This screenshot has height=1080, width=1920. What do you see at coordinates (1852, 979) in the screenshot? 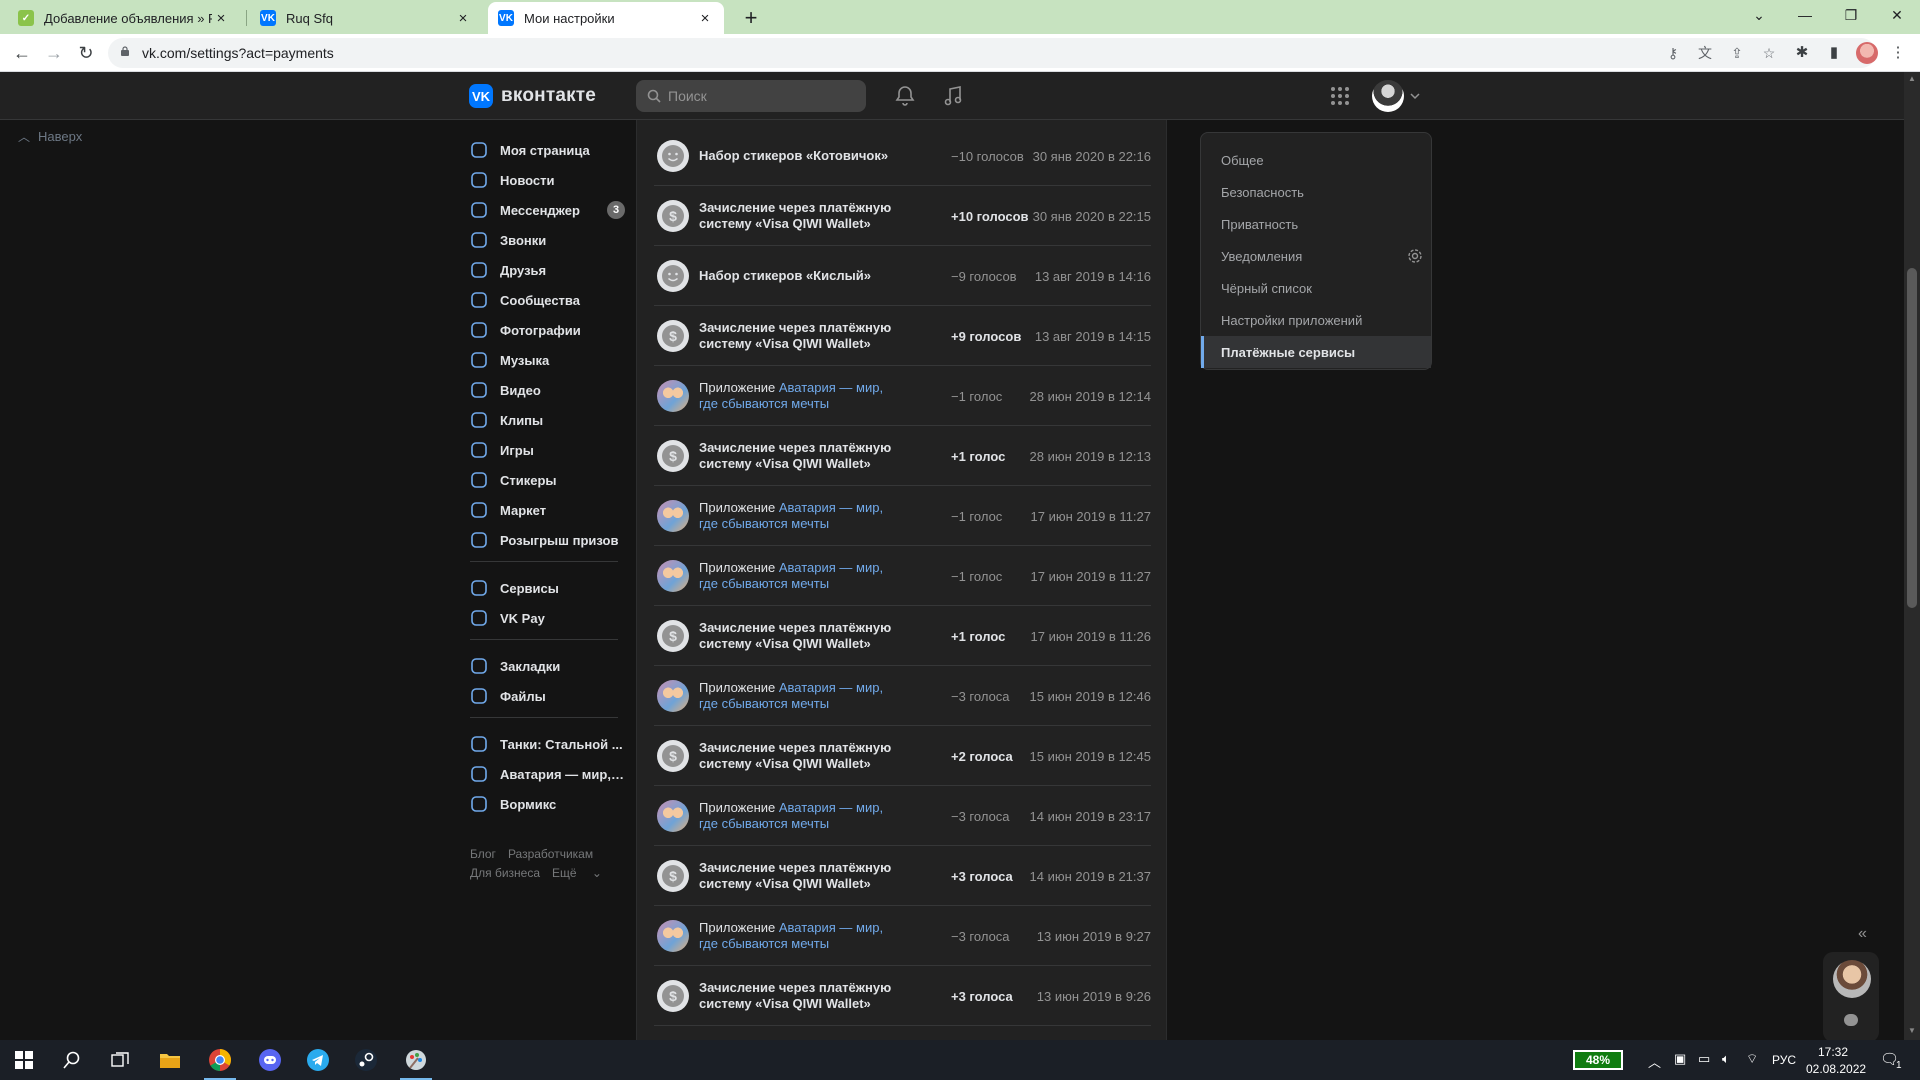
I see `chat-contact-avatar` at bounding box center [1852, 979].